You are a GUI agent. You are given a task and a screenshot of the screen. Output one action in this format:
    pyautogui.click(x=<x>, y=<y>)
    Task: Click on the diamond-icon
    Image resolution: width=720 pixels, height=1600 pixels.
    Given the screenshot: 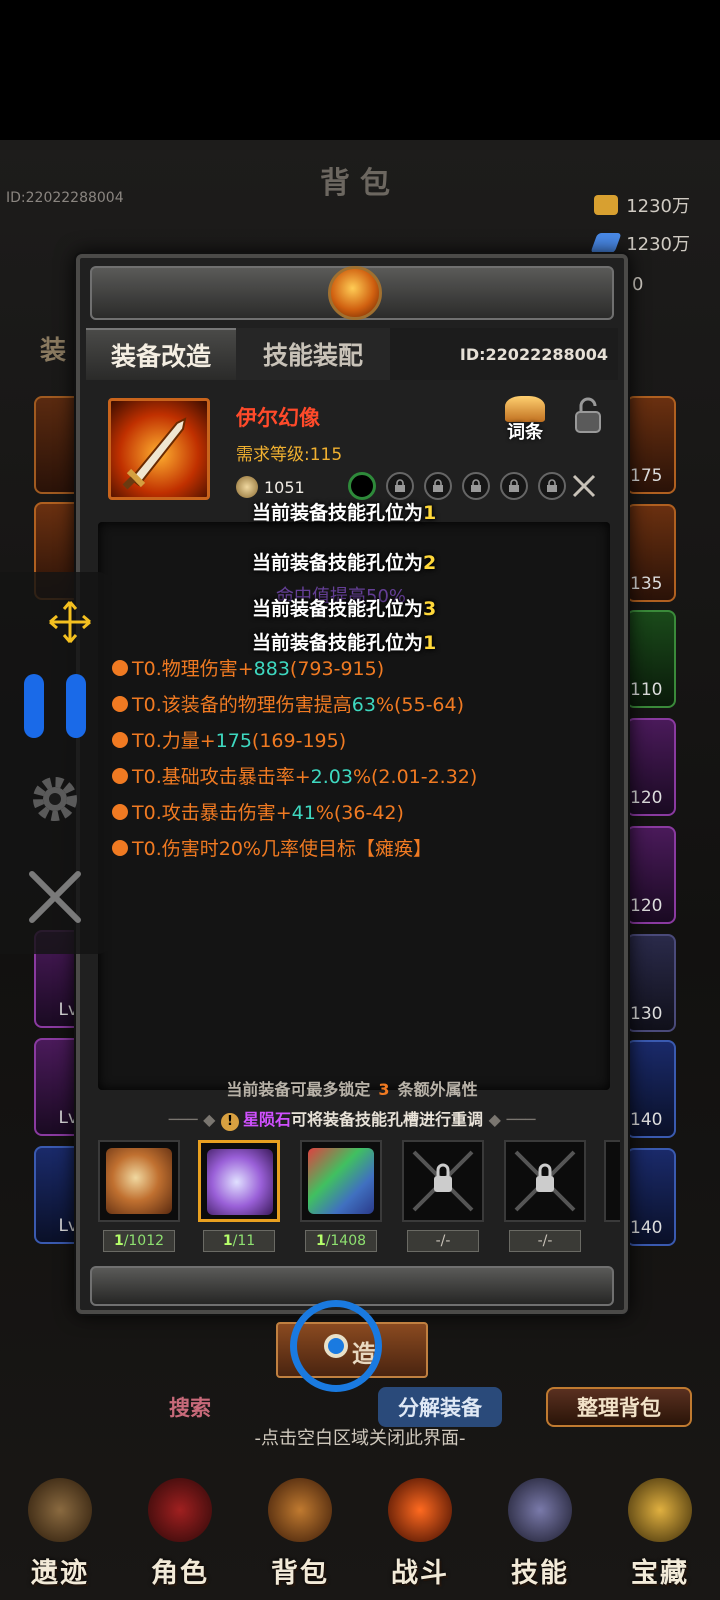 What is the action you would take?
    pyautogui.click(x=606, y=243)
    